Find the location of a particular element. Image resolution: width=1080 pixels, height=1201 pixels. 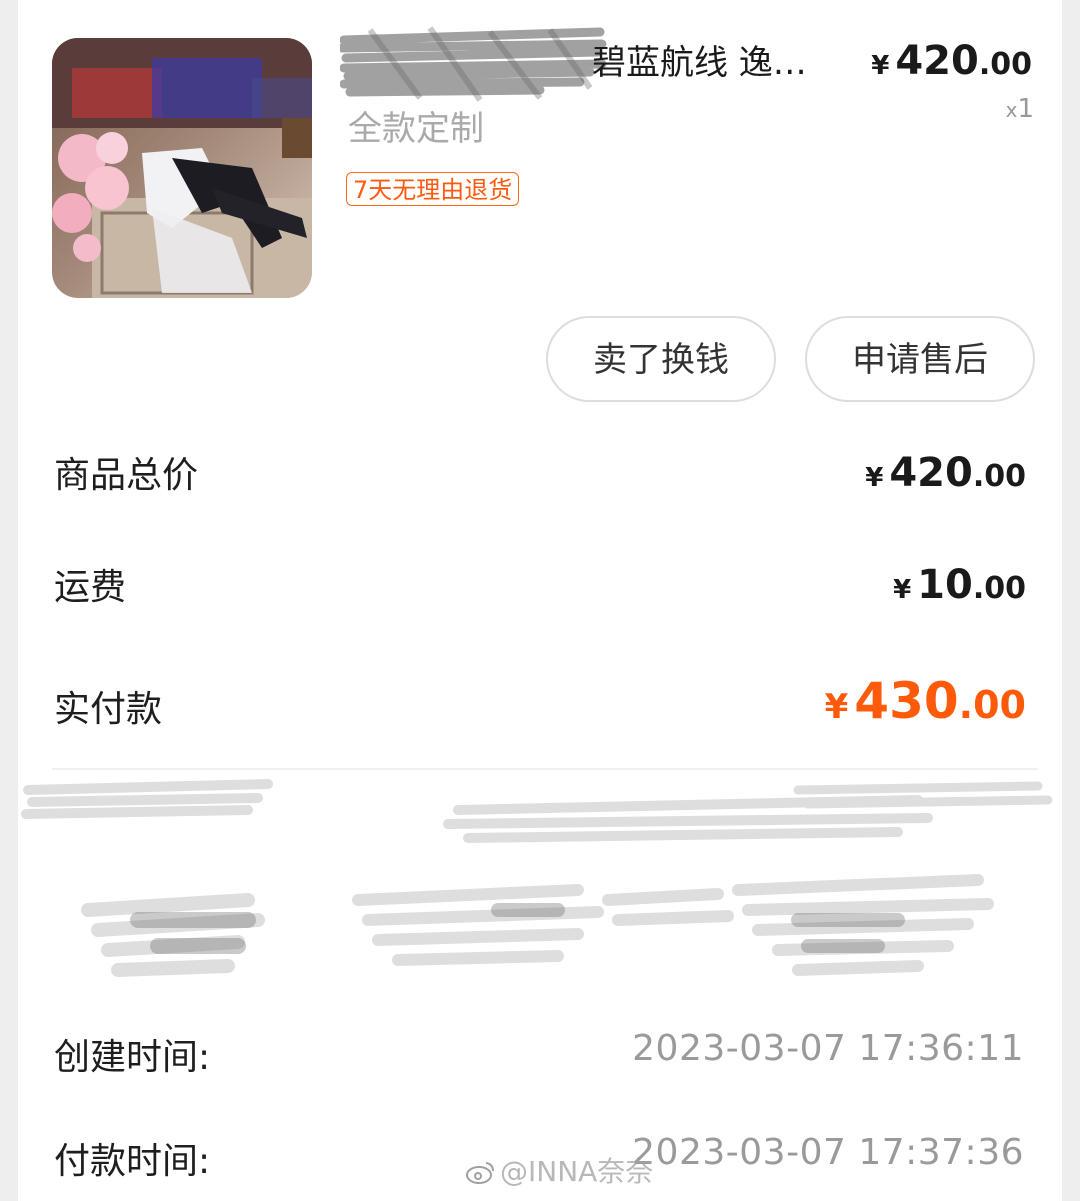

product-spec: 全款定制 is located at coordinates (416, 129).